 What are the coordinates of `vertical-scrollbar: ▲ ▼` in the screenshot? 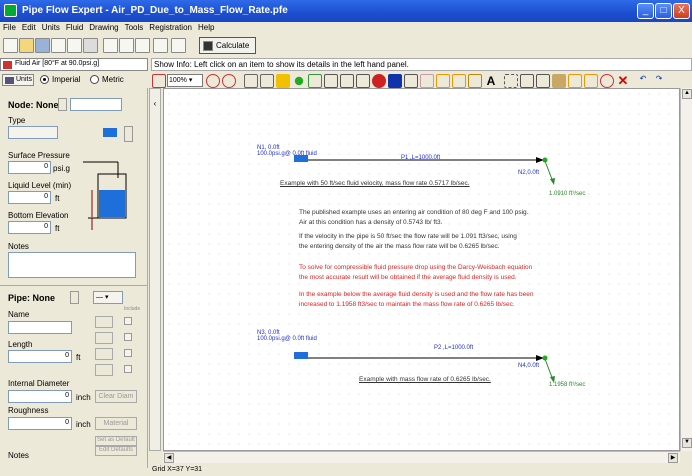 It's located at (686, 269).